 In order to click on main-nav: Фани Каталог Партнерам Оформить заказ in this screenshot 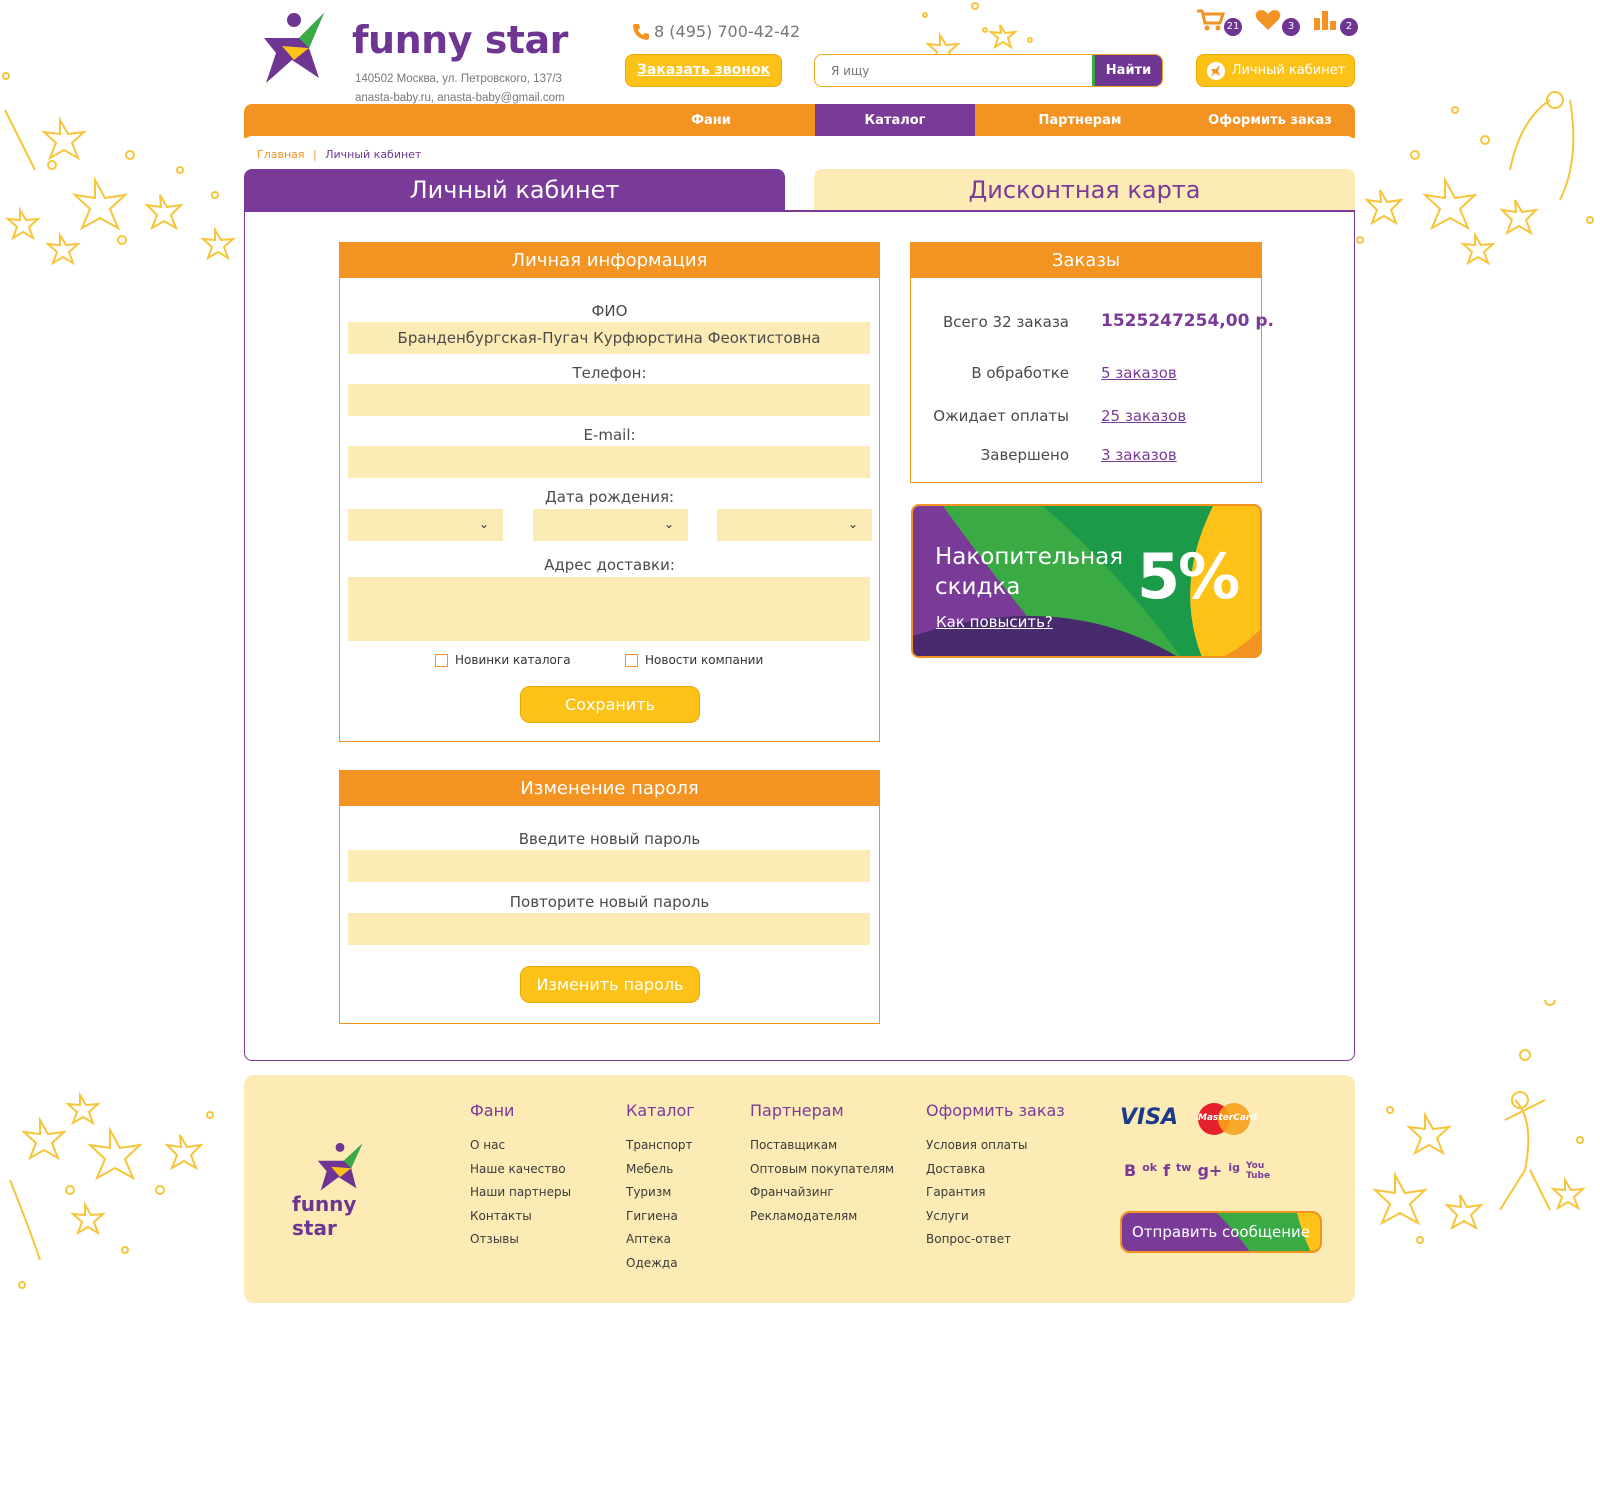, I will do `click(799, 121)`.